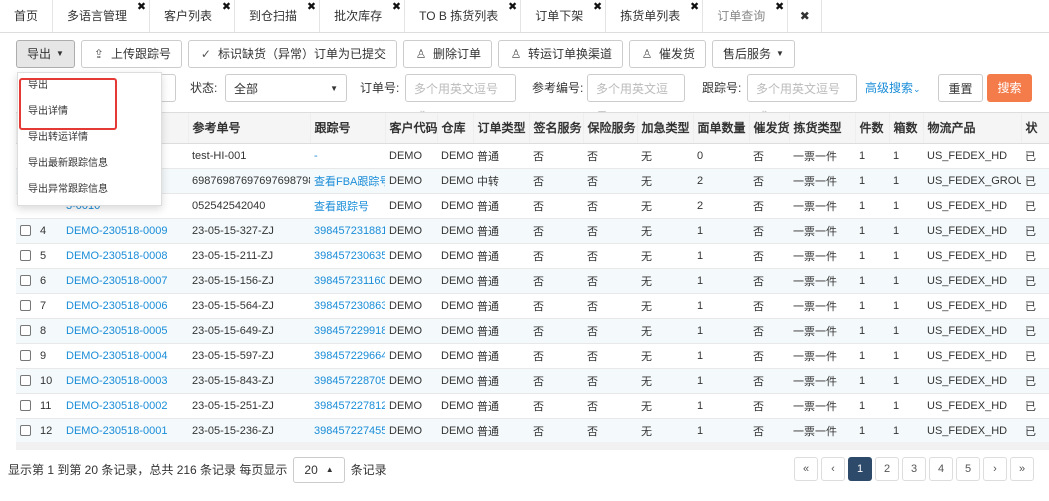  I want to click on header-cell: 保险服务, so click(610, 128).